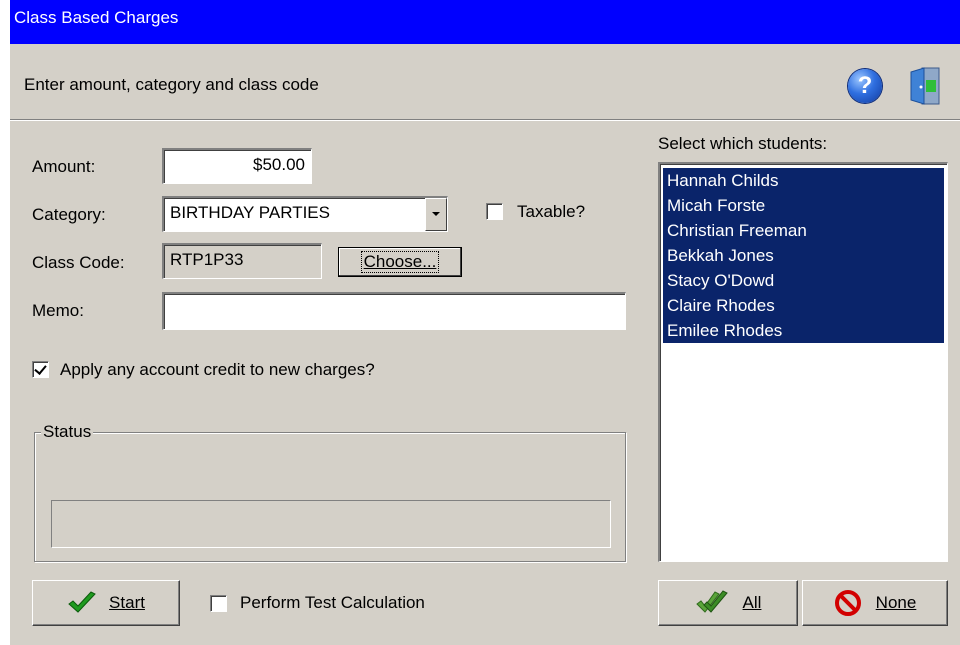 The width and height of the screenshot is (960, 645). Describe the element at coordinates (803, 230) in the screenshot. I see `list-item: Christian Freeman` at that location.